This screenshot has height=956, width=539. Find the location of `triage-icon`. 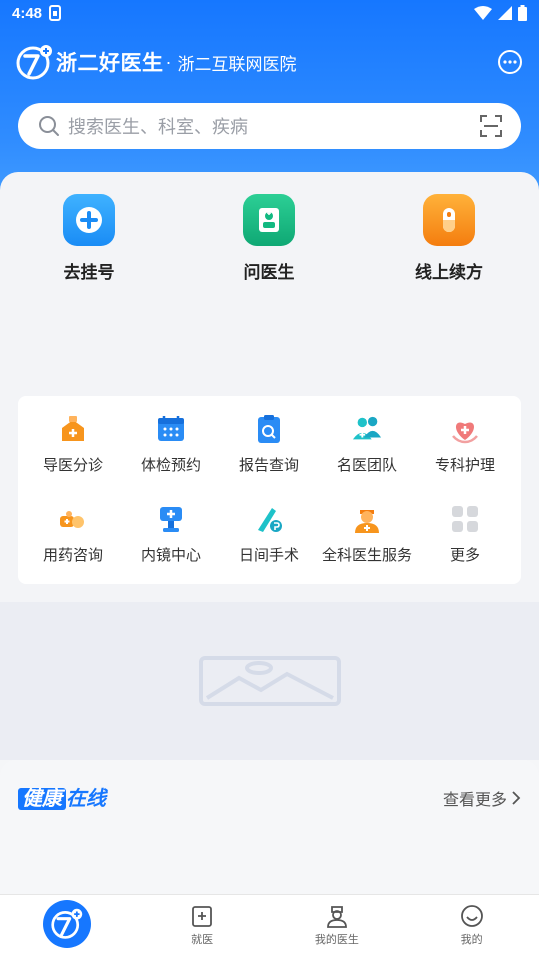

triage-icon is located at coordinates (73, 429).